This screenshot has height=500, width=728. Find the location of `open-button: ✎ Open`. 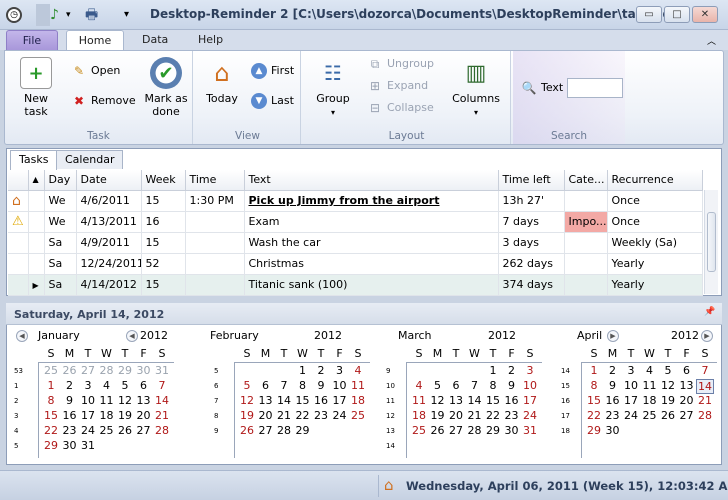

open-button: ✎ Open is located at coordinates (95, 72).